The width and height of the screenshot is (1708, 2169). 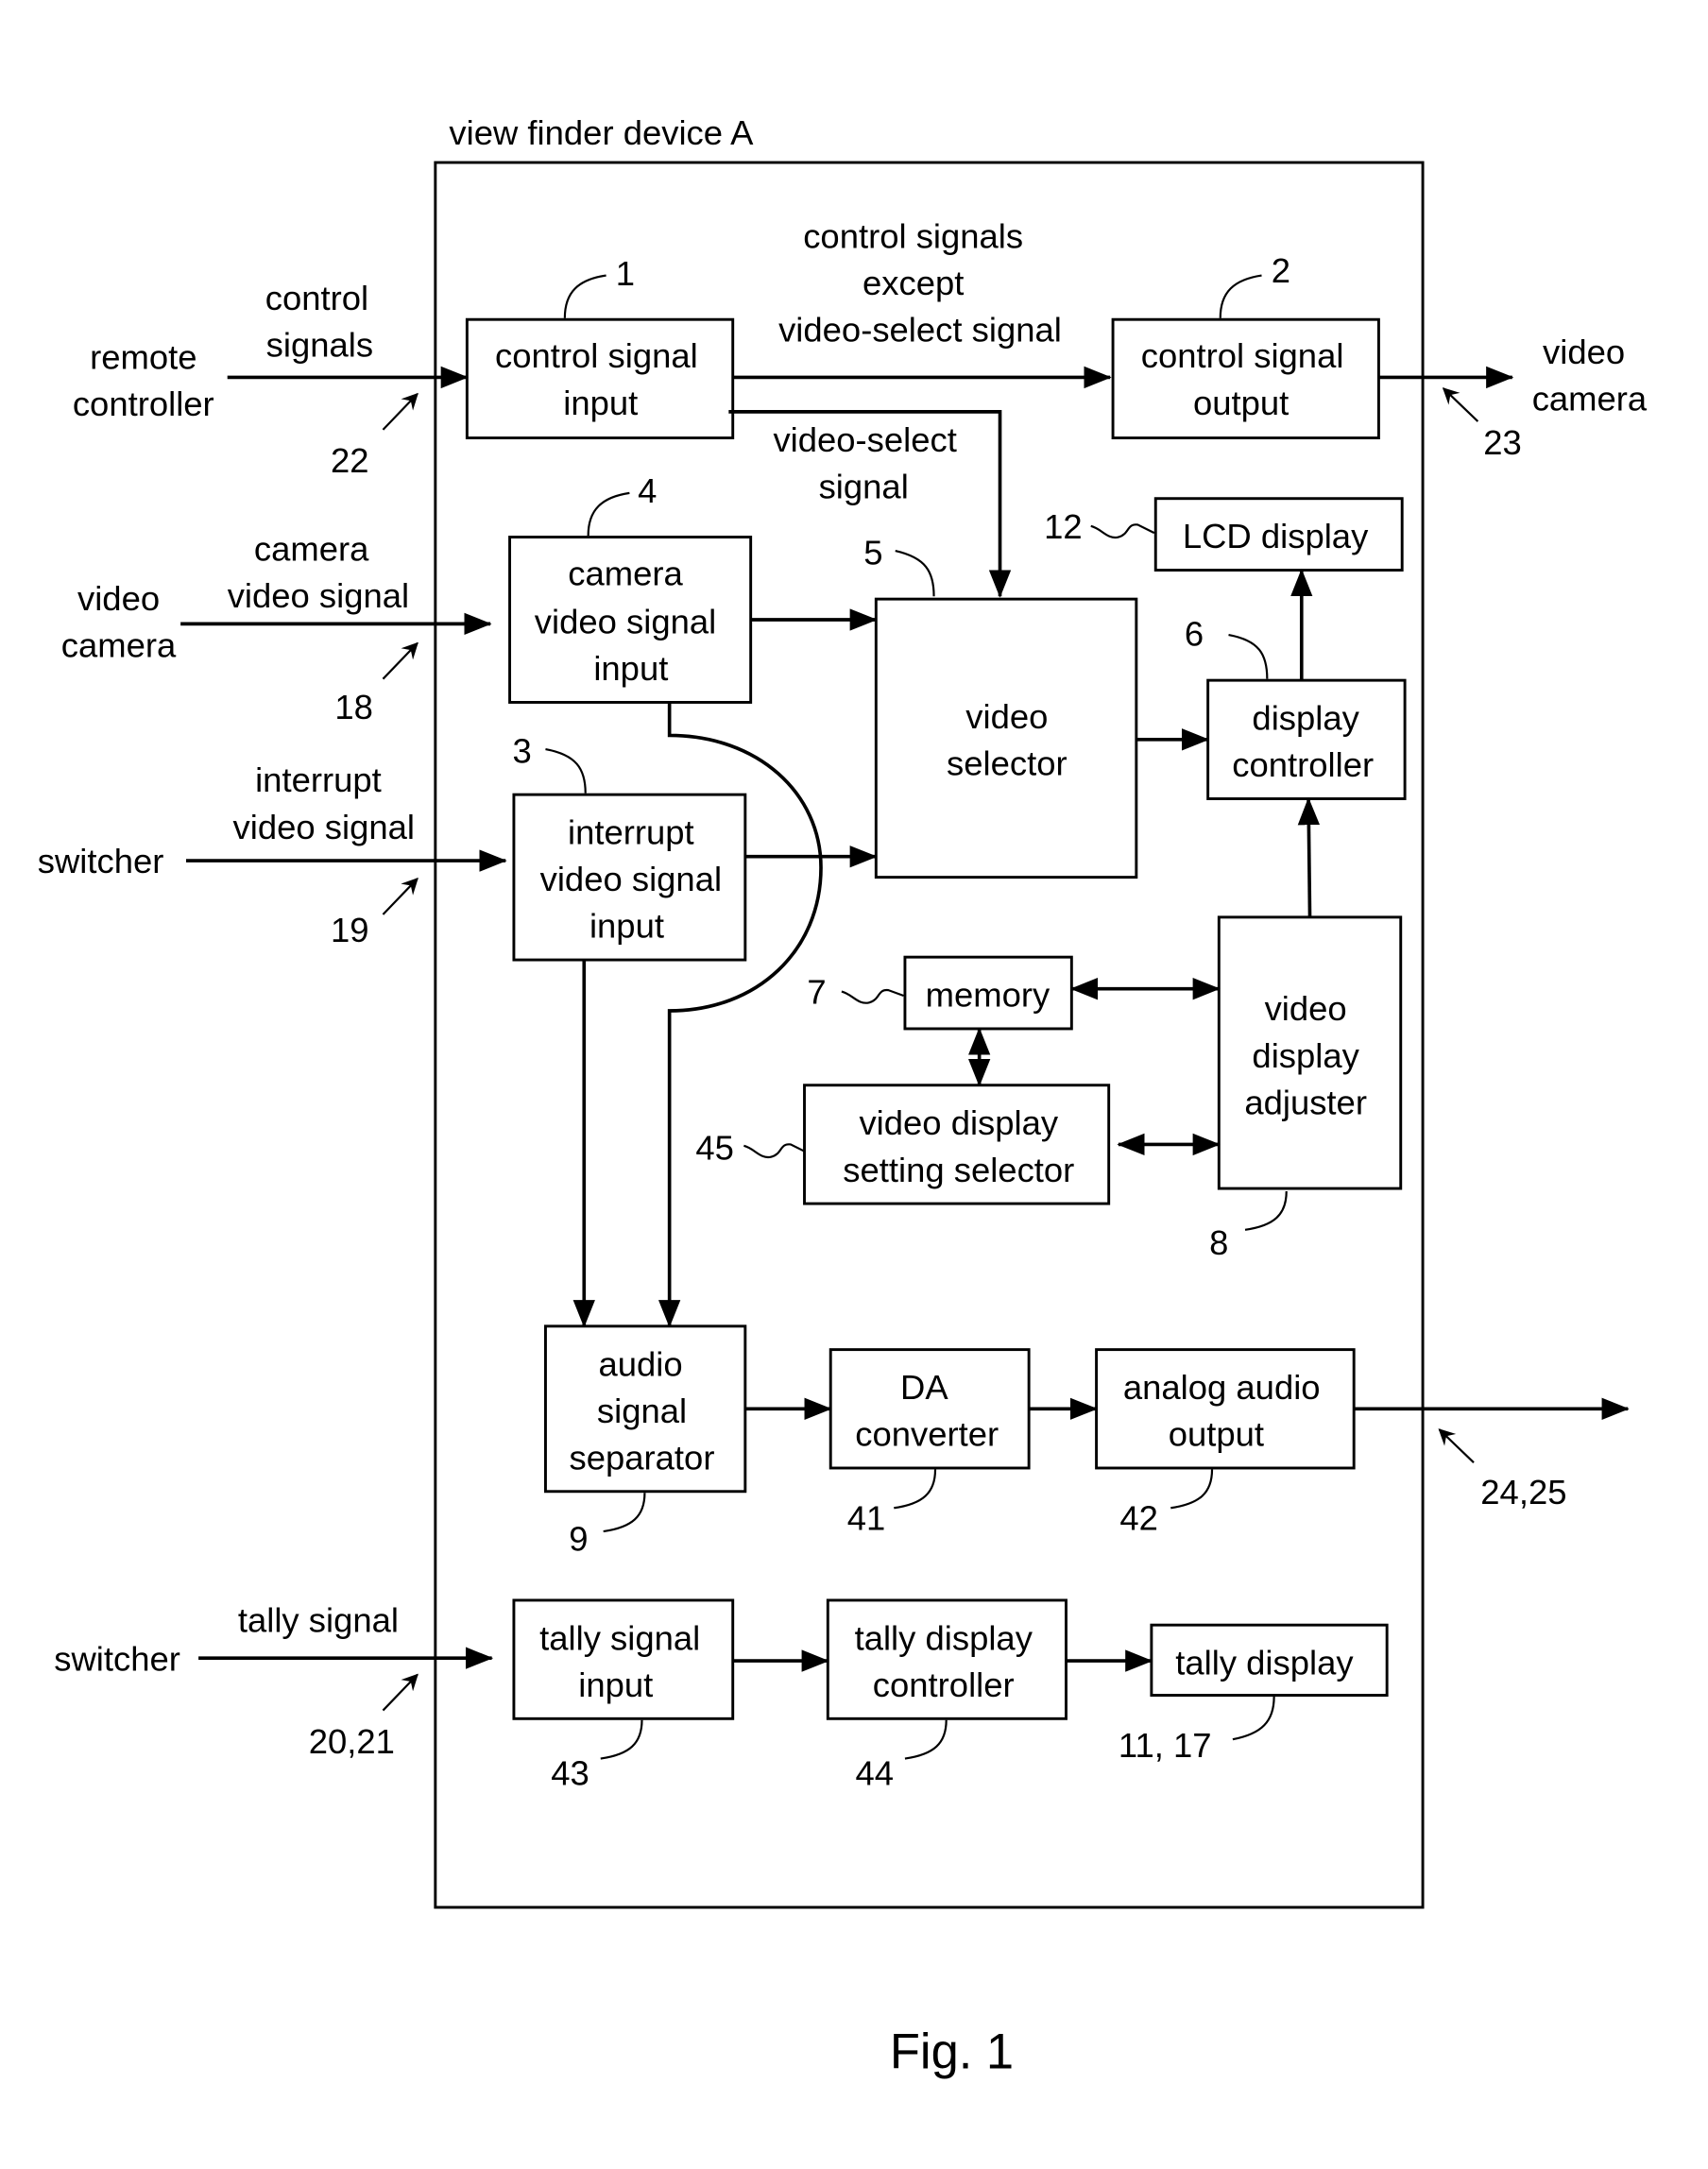 What do you see at coordinates (892, 1503) in the screenshot?
I see `ref-41: 41` at bounding box center [892, 1503].